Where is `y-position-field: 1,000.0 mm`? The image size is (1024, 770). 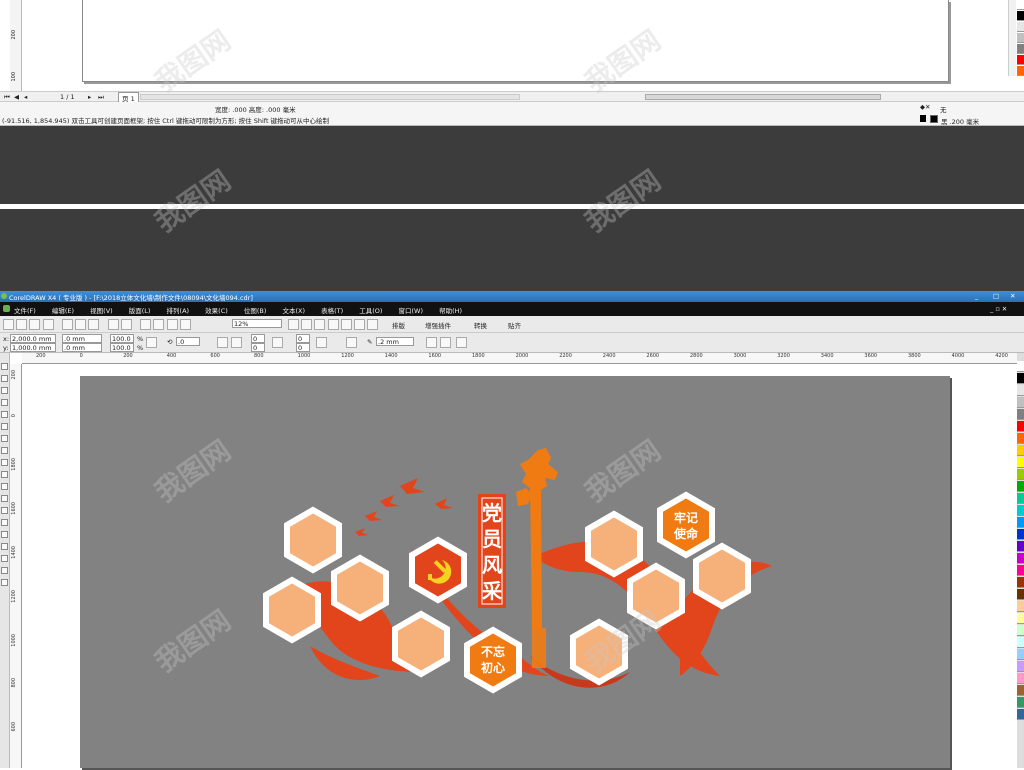
y-position-field: 1,000.0 mm is located at coordinates (33, 347).